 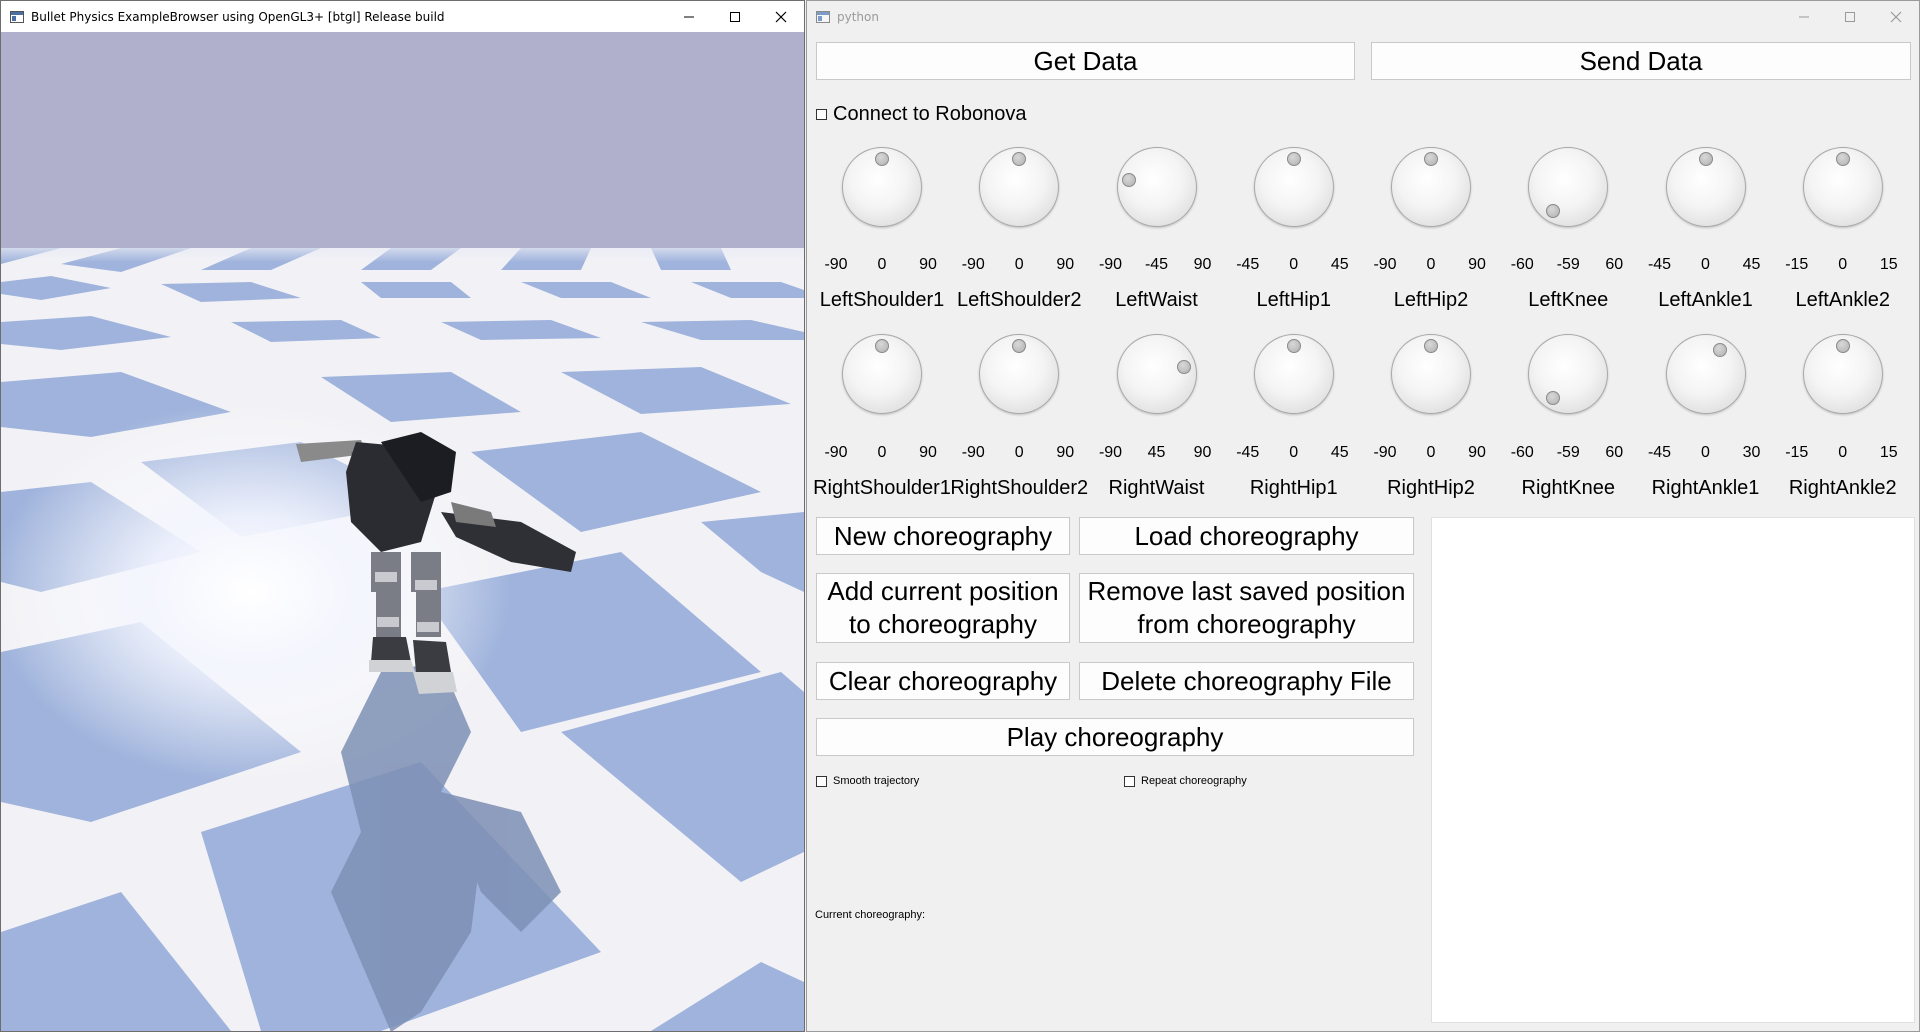 What do you see at coordinates (1246, 681) in the screenshot?
I see `delete-choreography-file-button: Delete choreography File` at bounding box center [1246, 681].